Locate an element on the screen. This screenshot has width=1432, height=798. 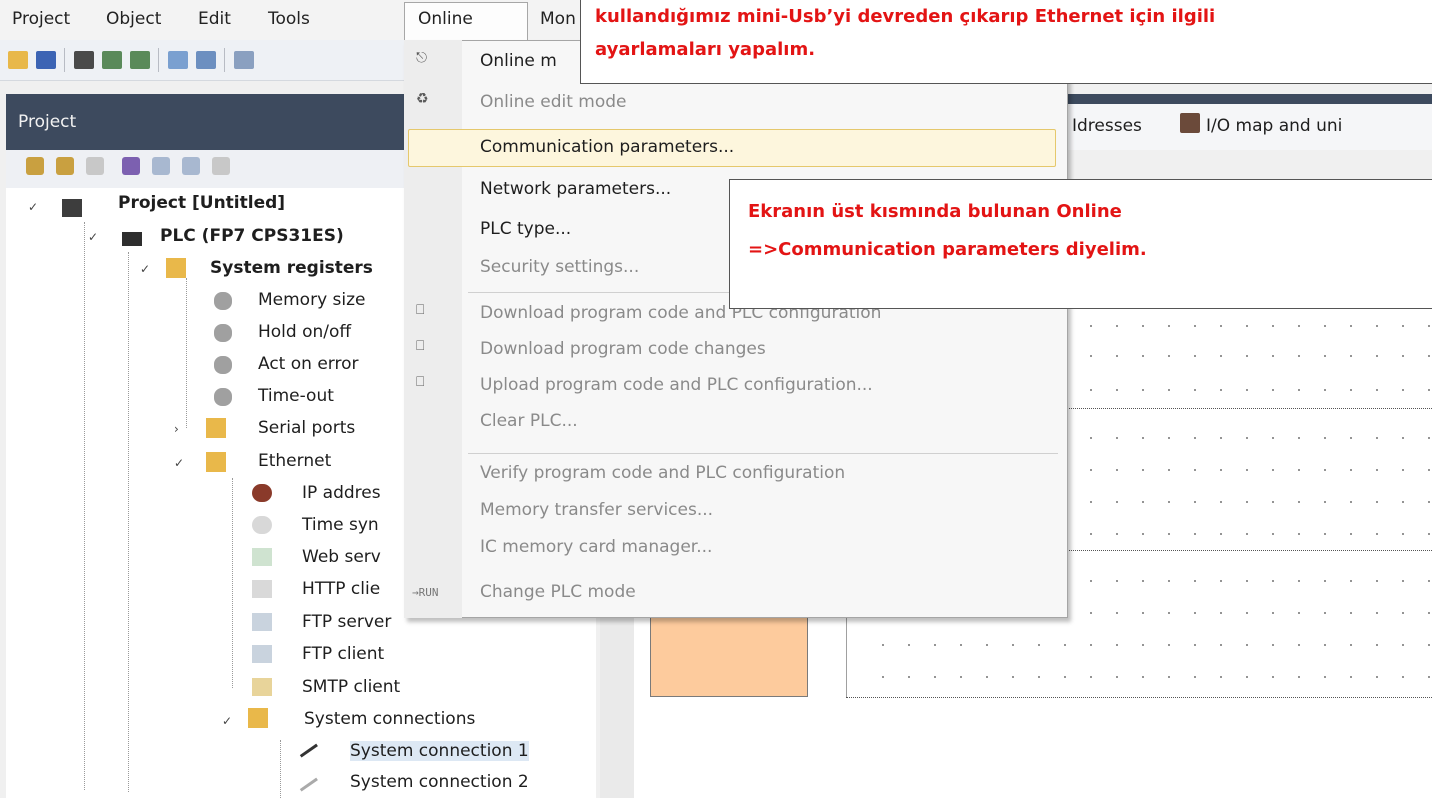
tree-node-ftp-server: FTP server is located at coordinates (346, 622).